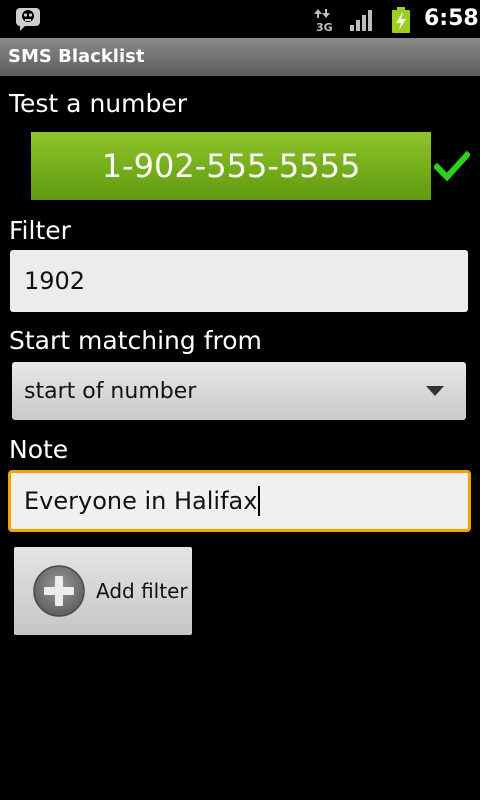 Image resolution: width=480 pixels, height=800 pixels. I want to click on note-input: Everyone in Halifax, so click(239, 501).